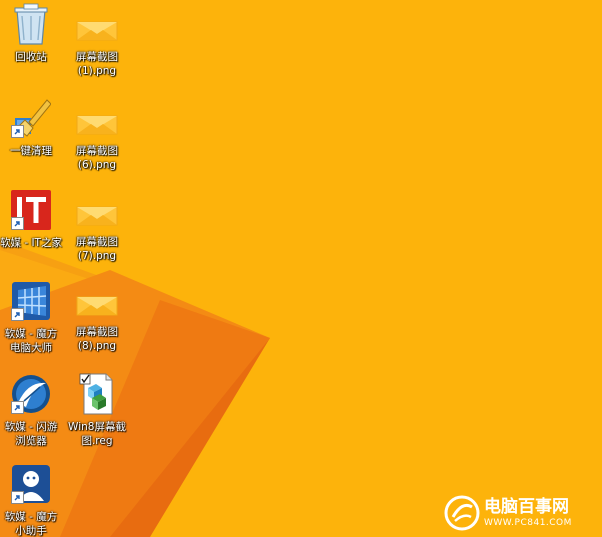 Image resolution: width=602 pixels, height=537 pixels. I want to click on shanyou-browser-icon, so click(31, 394).